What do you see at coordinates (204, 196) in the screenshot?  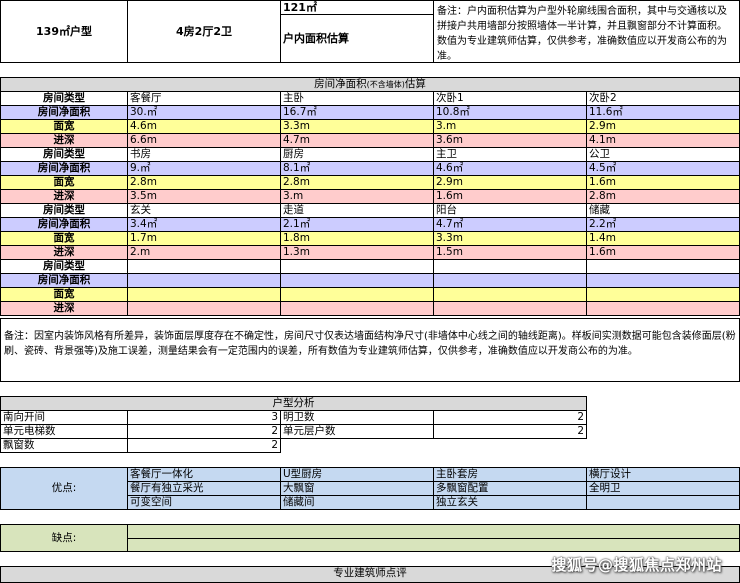 I see `room-depth: 3.5m` at bounding box center [204, 196].